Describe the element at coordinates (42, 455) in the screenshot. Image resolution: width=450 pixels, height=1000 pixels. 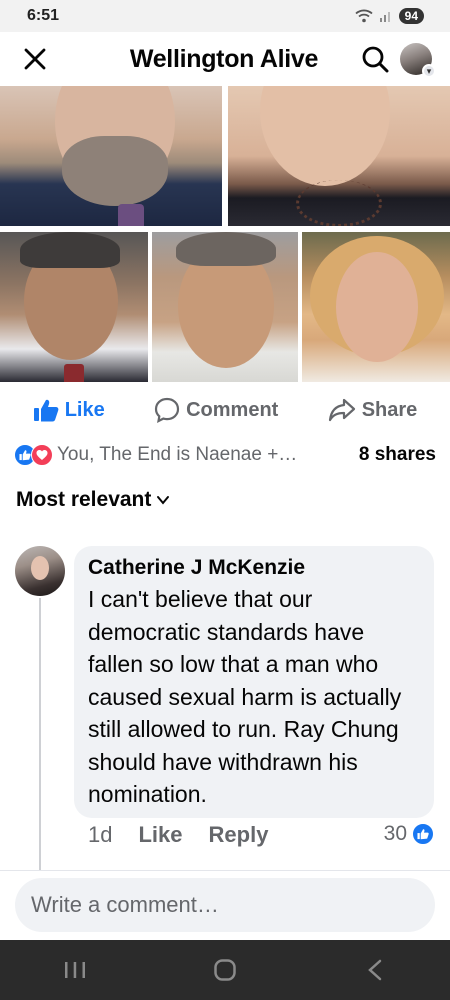
I see `love-icon` at that location.